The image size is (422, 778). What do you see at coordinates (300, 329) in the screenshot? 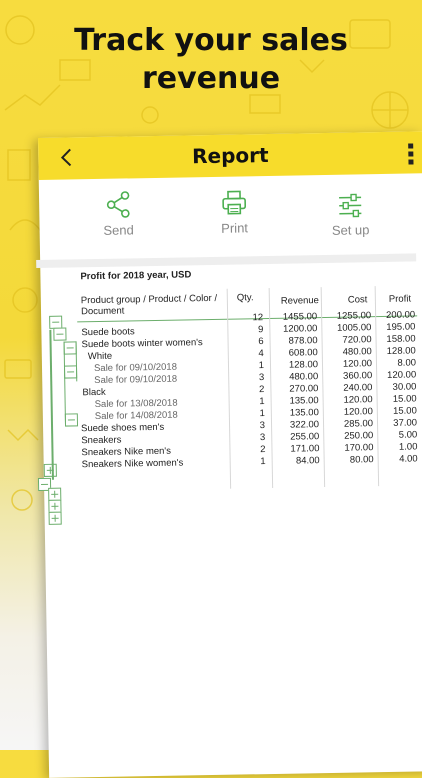
I see `revenue-cell: 1200.00` at bounding box center [300, 329].